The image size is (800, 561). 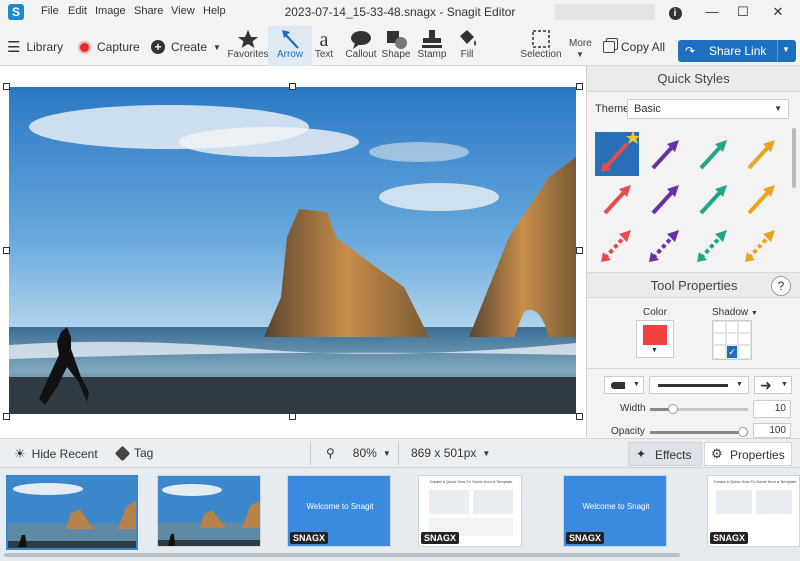 I want to click on snagit-app-icon: S, so click(x=16, y=12).